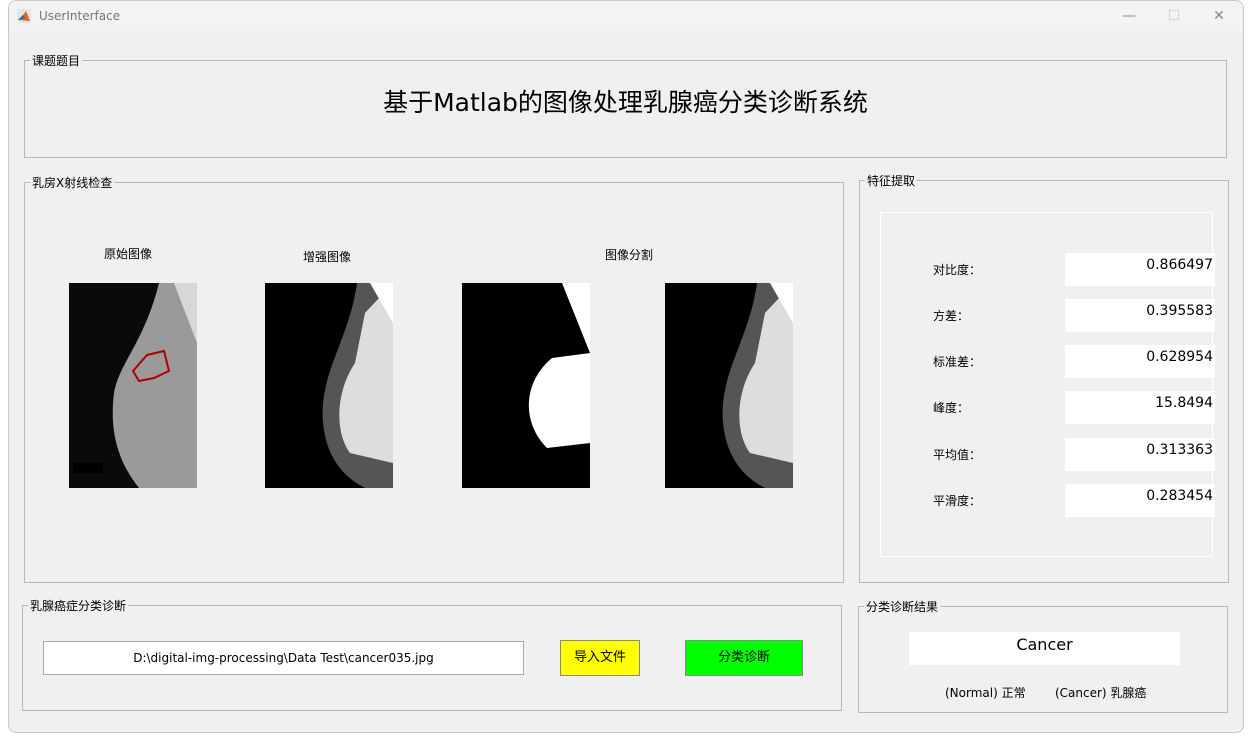  What do you see at coordinates (1219, 16) in the screenshot?
I see `close-button: ✕` at bounding box center [1219, 16].